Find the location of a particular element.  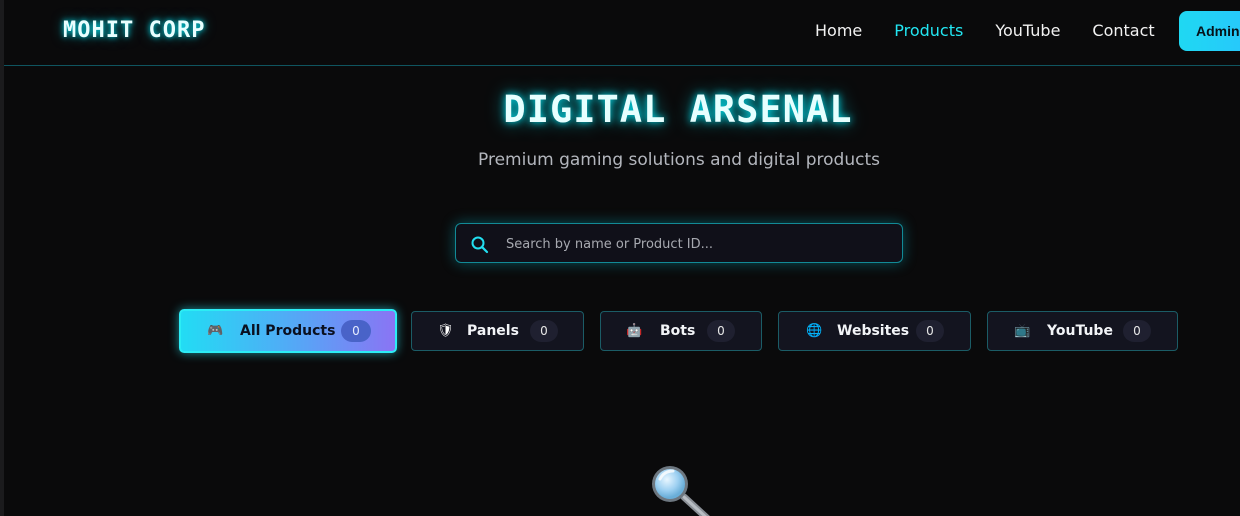

admin-button: Admin is located at coordinates (1209, 31).